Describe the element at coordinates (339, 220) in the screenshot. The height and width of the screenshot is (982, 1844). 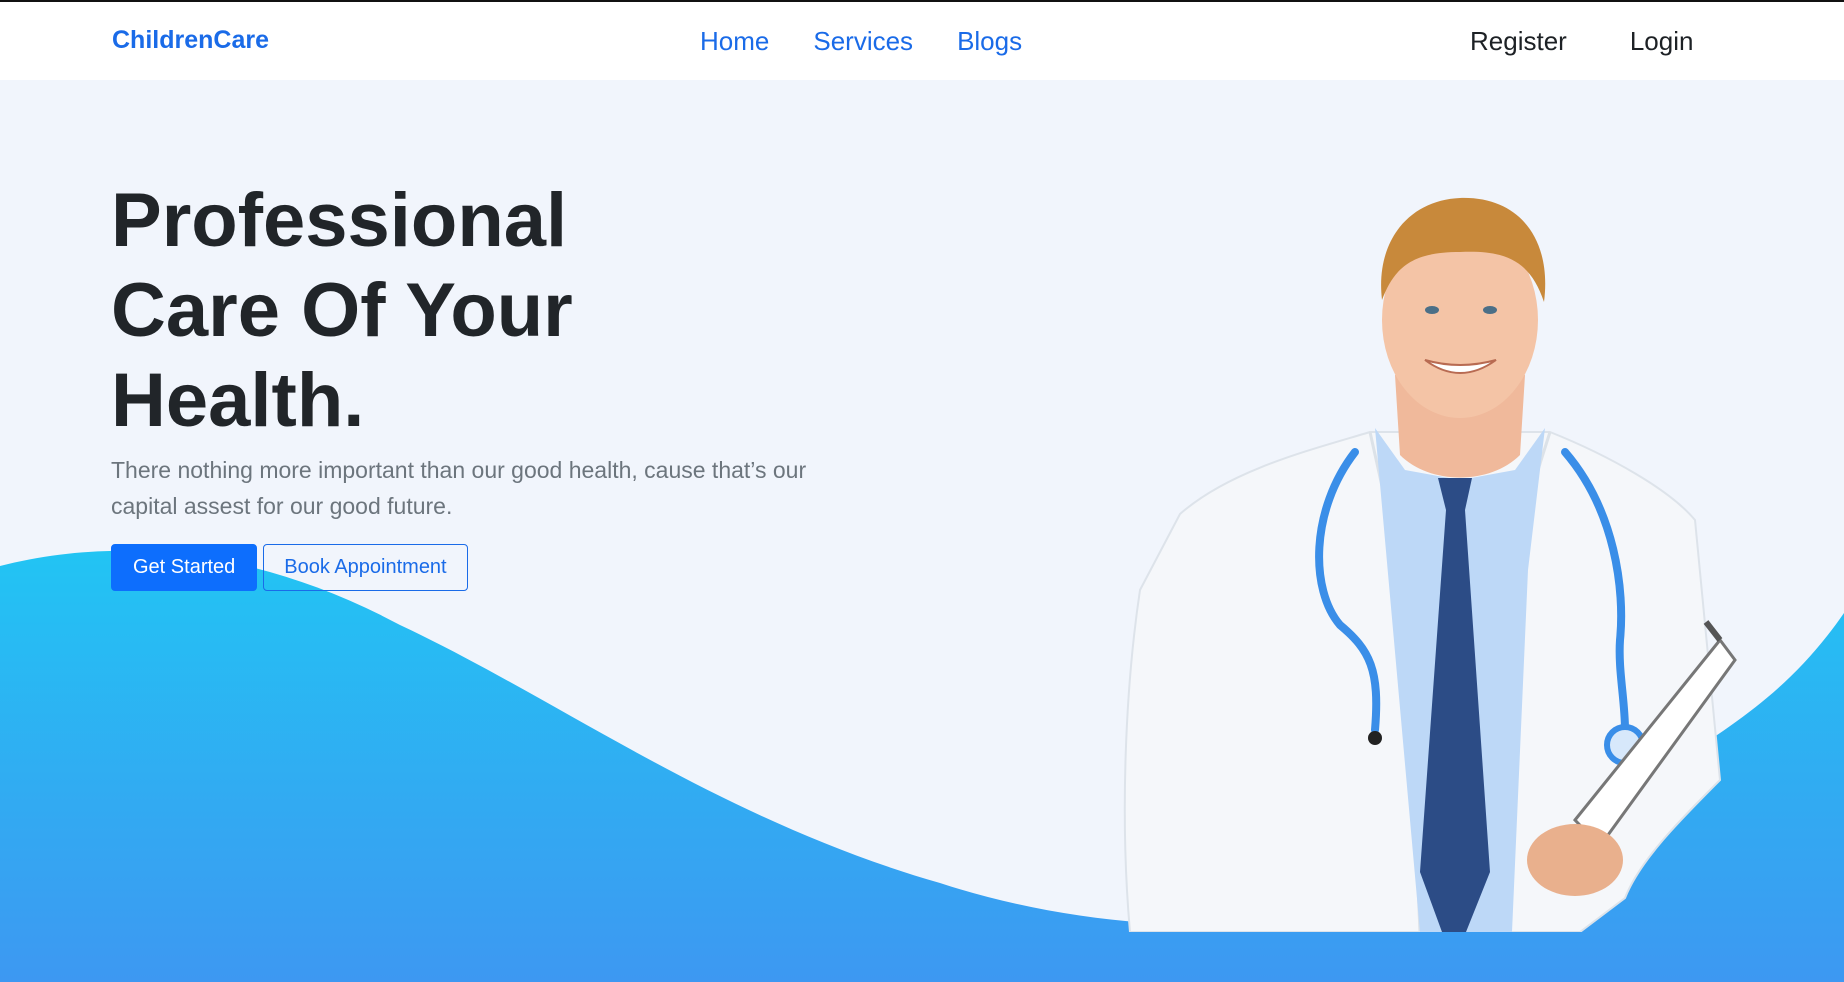
I see `hero-title-line-1: Professional` at that location.